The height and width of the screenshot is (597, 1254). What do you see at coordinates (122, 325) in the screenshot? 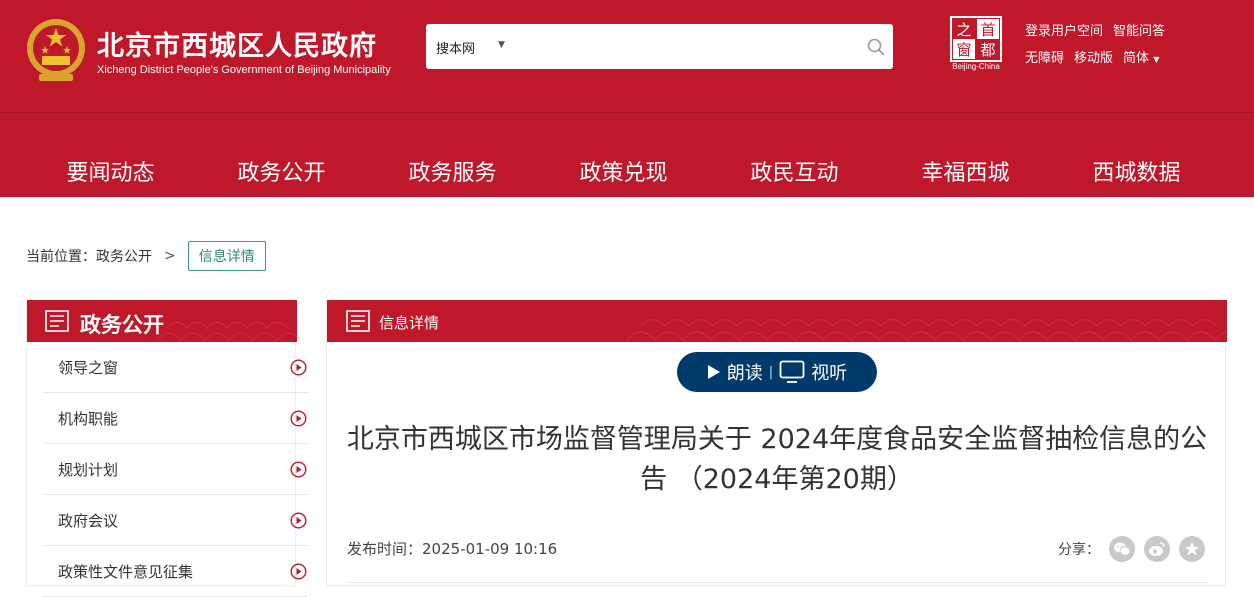
I see `sidebar-title: 政务公开` at bounding box center [122, 325].